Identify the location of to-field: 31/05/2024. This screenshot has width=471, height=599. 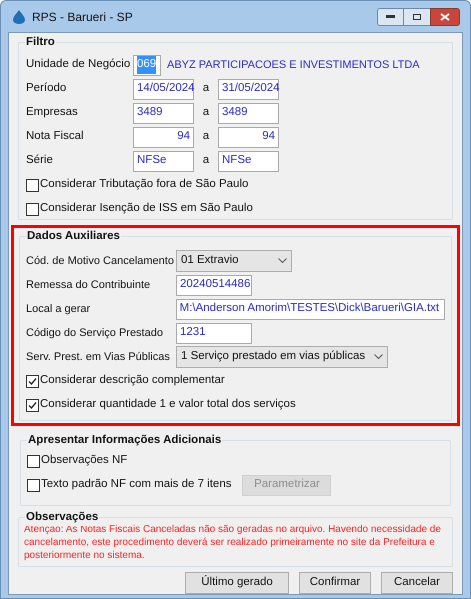
(248, 89).